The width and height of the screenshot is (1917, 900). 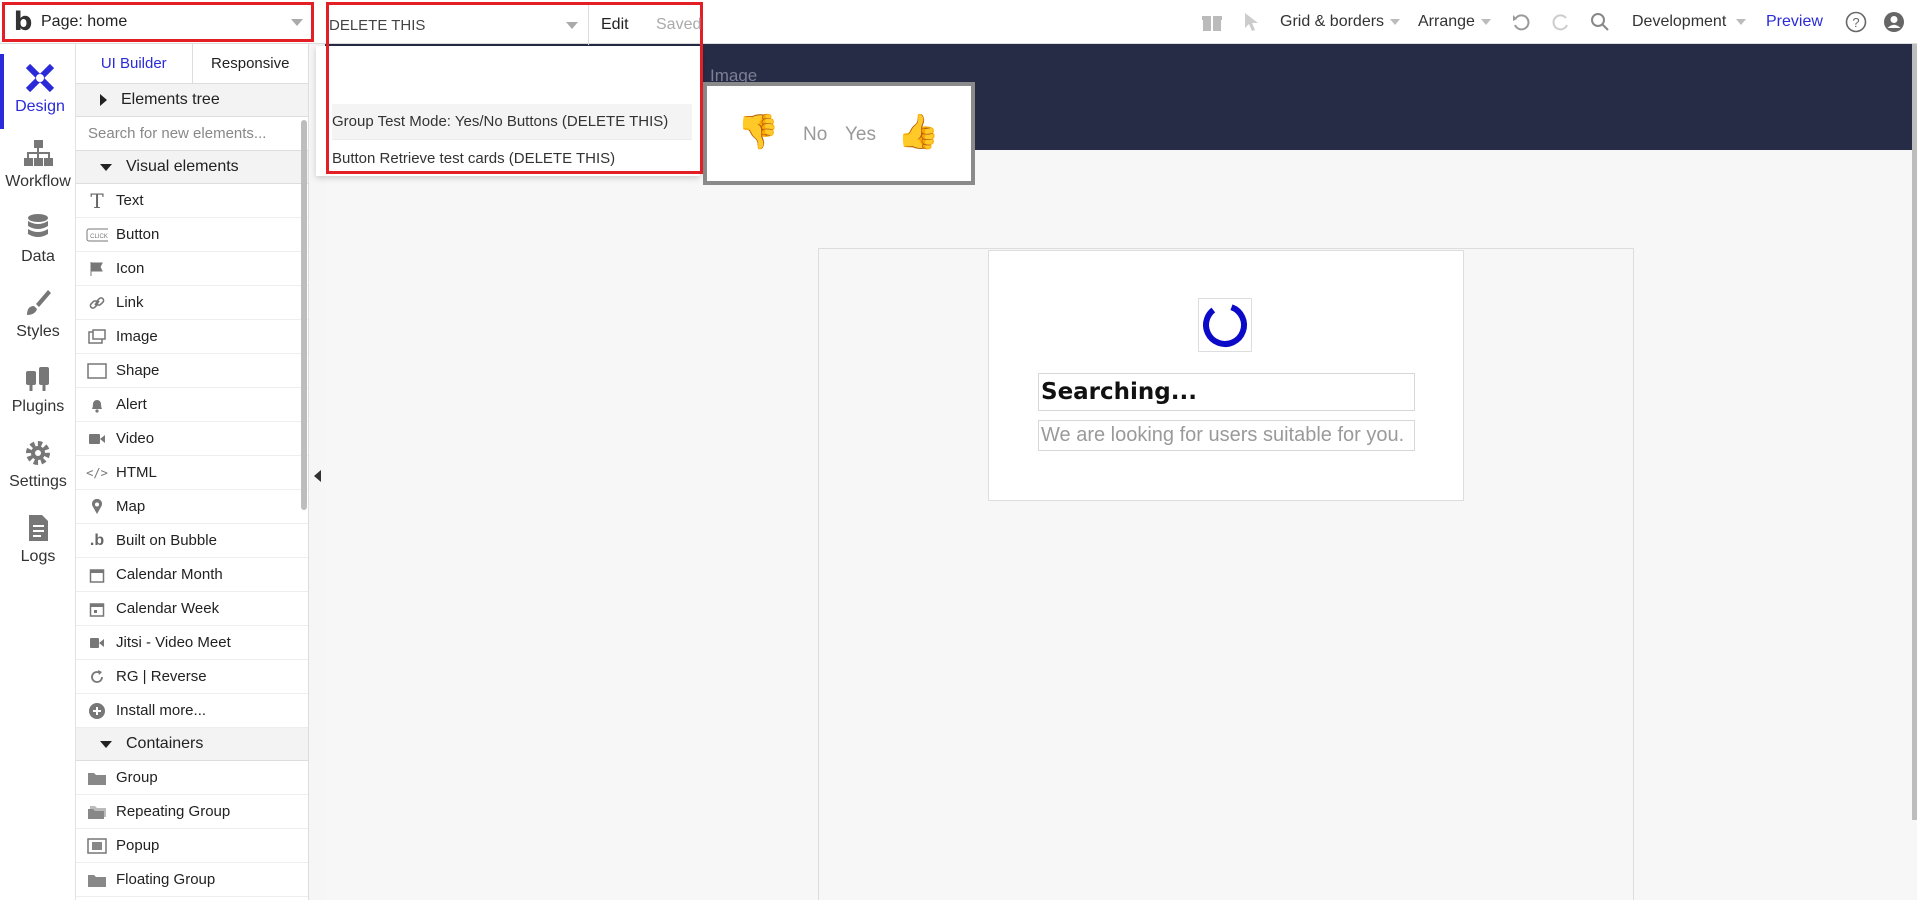 I want to click on element-calendar-month: Calendar Month, so click(x=192, y=575).